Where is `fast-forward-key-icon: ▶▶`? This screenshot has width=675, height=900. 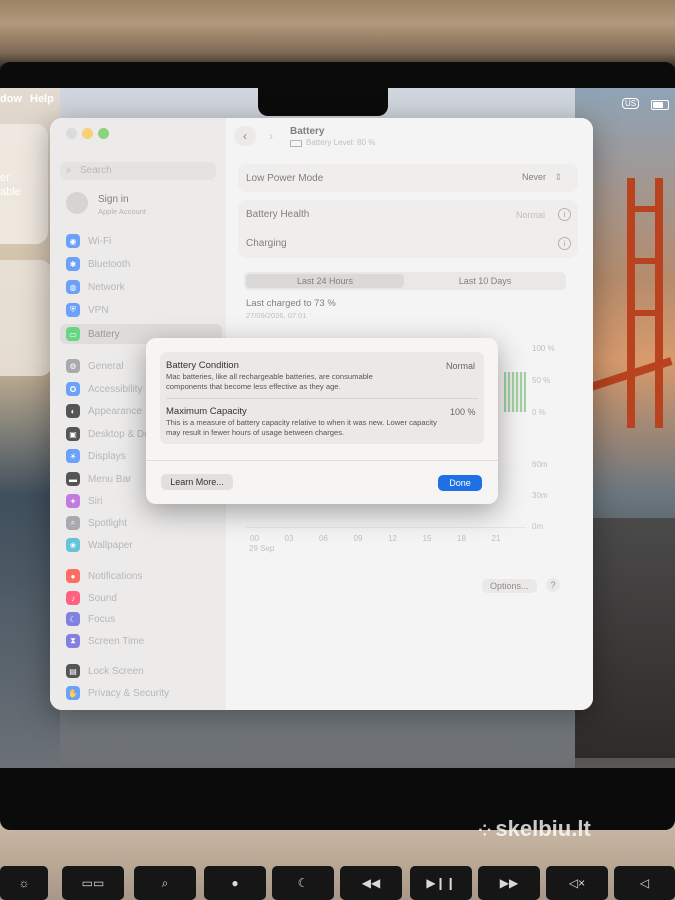
fast-forward-key-icon: ▶▶ is located at coordinates (509, 883).